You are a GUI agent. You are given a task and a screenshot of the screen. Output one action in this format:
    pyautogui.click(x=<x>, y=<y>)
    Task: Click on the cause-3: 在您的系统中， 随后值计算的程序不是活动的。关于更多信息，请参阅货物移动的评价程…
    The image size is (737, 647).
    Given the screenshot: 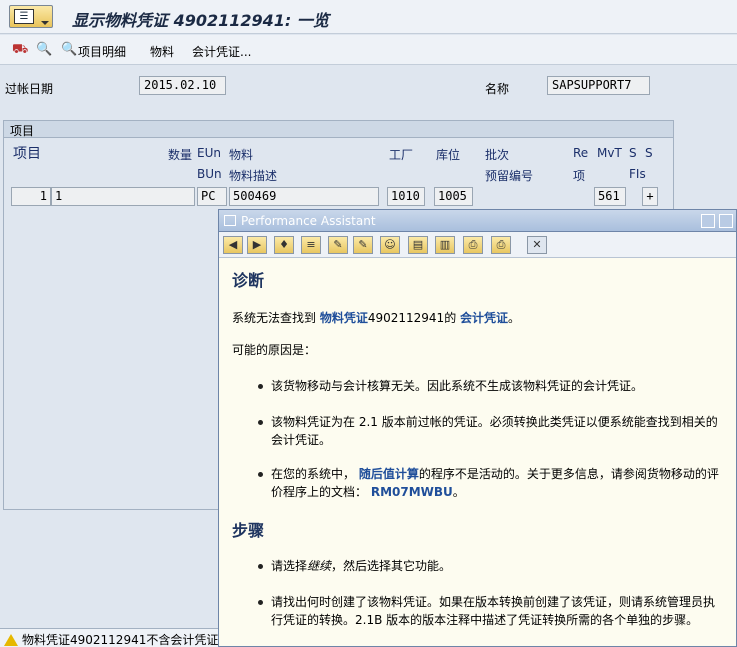 What is the action you would take?
    pyautogui.click(x=477, y=483)
    